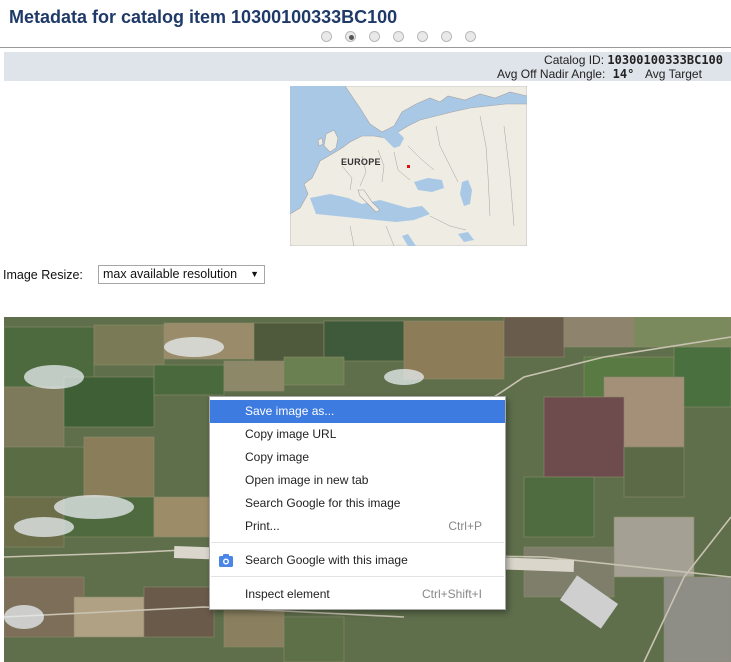  Describe the element at coordinates (277, 457) in the screenshot. I see `menu-item-label: Copy image` at that location.